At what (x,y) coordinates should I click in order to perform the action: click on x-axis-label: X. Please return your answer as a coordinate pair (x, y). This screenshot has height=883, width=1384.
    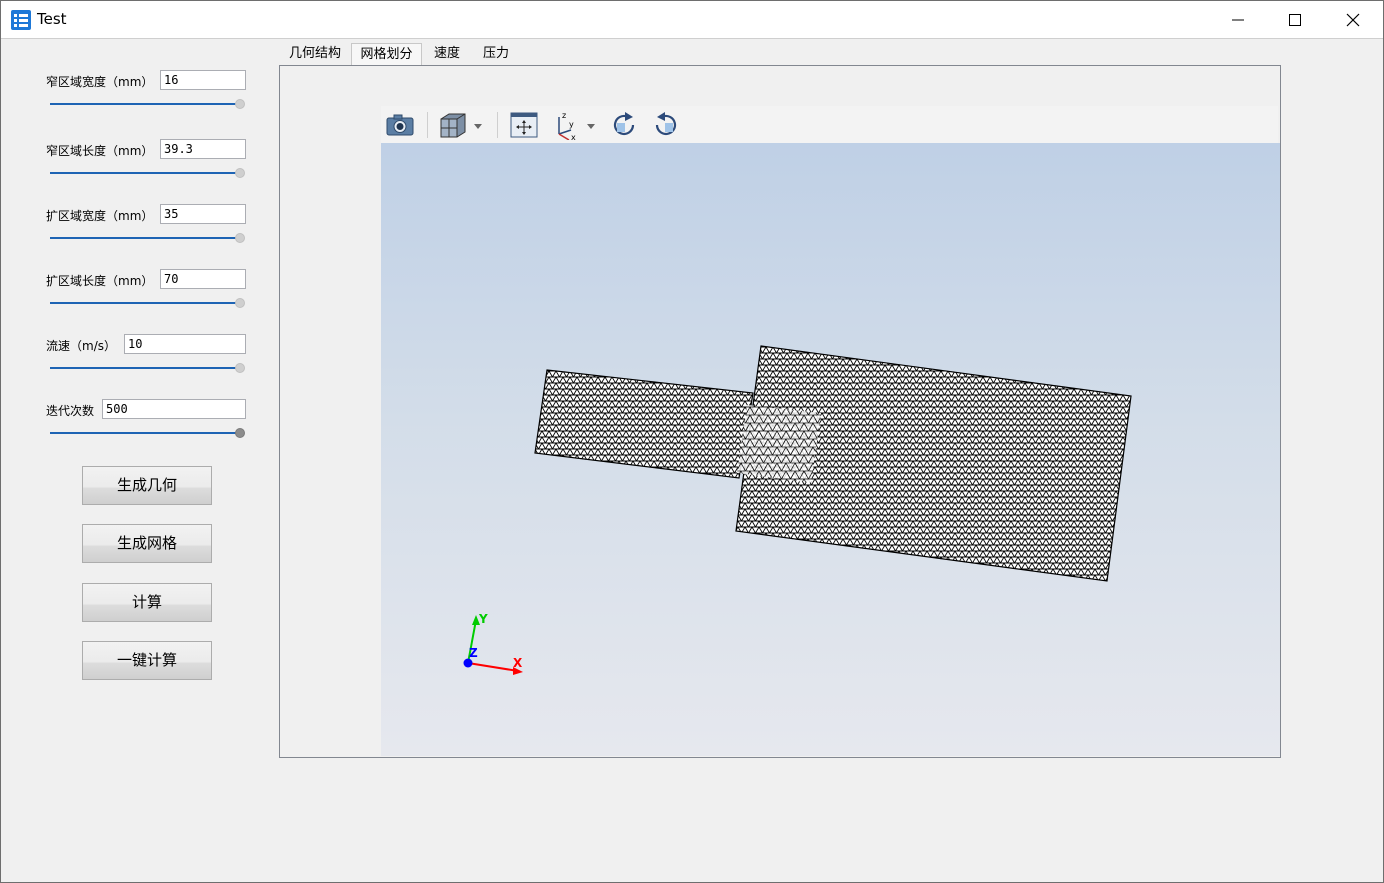
    Looking at the image, I should click on (518, 663).